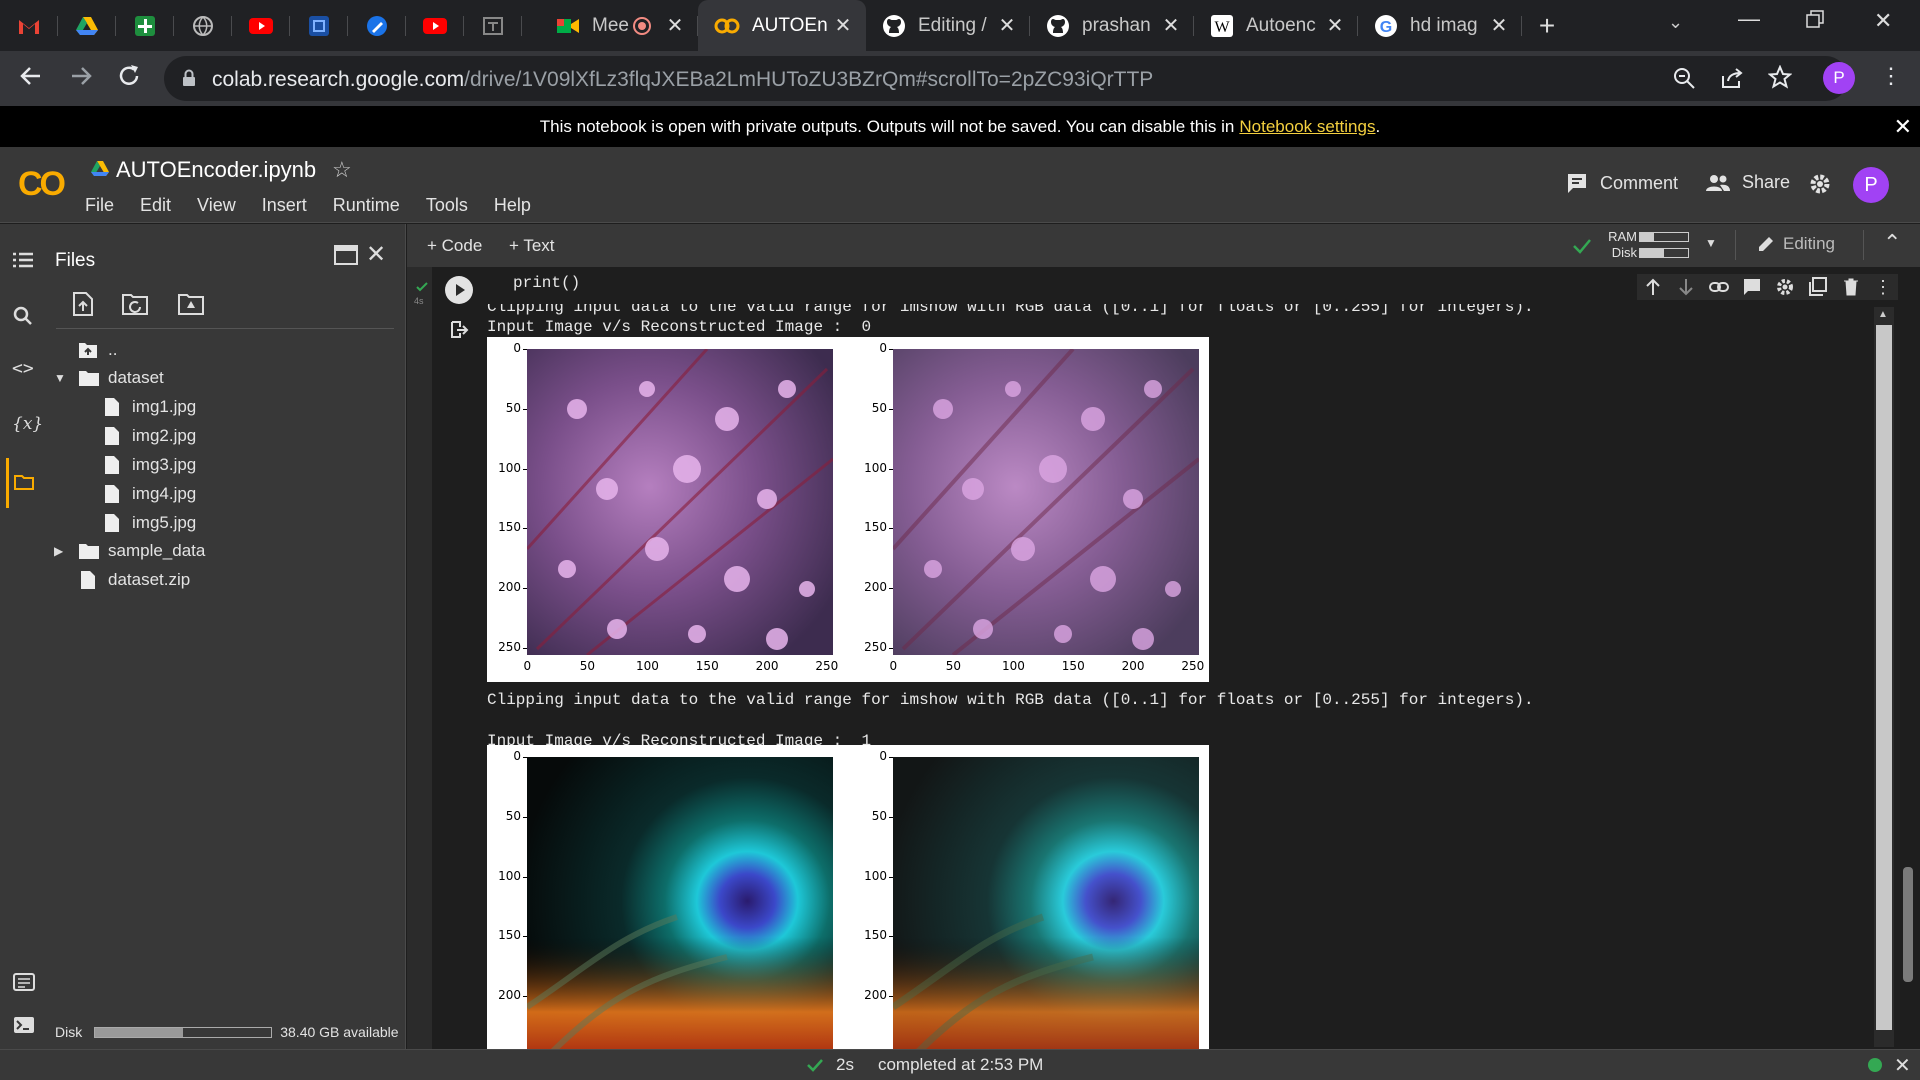 Image resolution: width=1920 pixels, height=1080 pixels. Describe the element at coordinates (24, 1025) in the screenshot. I see `terminal-icon` at that location.